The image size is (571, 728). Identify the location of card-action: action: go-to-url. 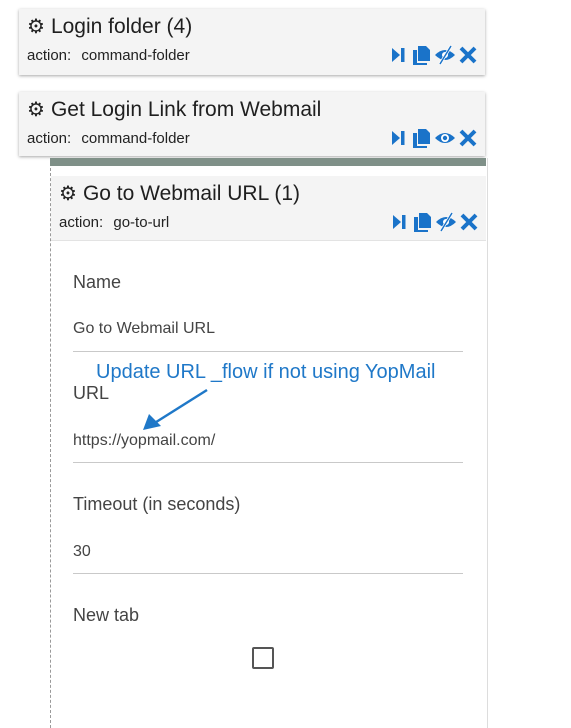
(114, 222).